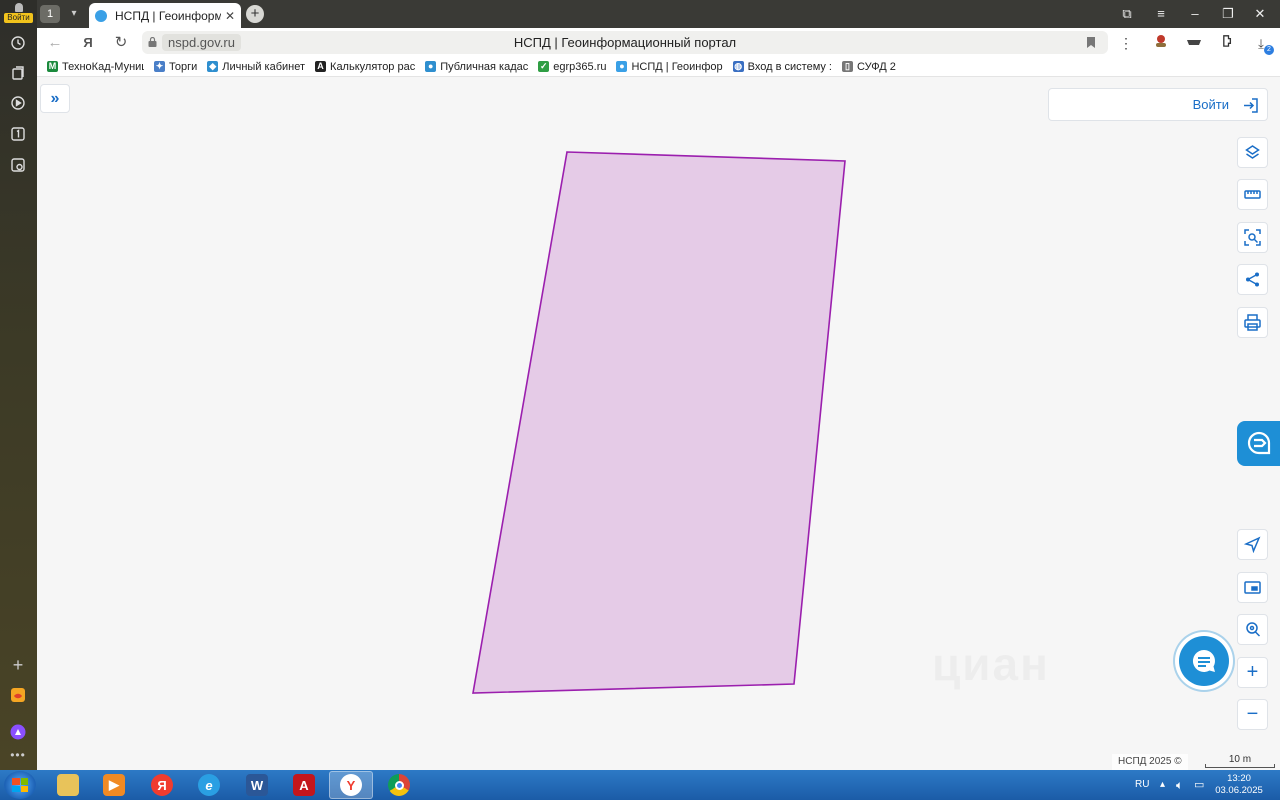 Image resolution: width=1280 pixels, height=800 pixels. I want to click on scale-line, so click(1240, 766).